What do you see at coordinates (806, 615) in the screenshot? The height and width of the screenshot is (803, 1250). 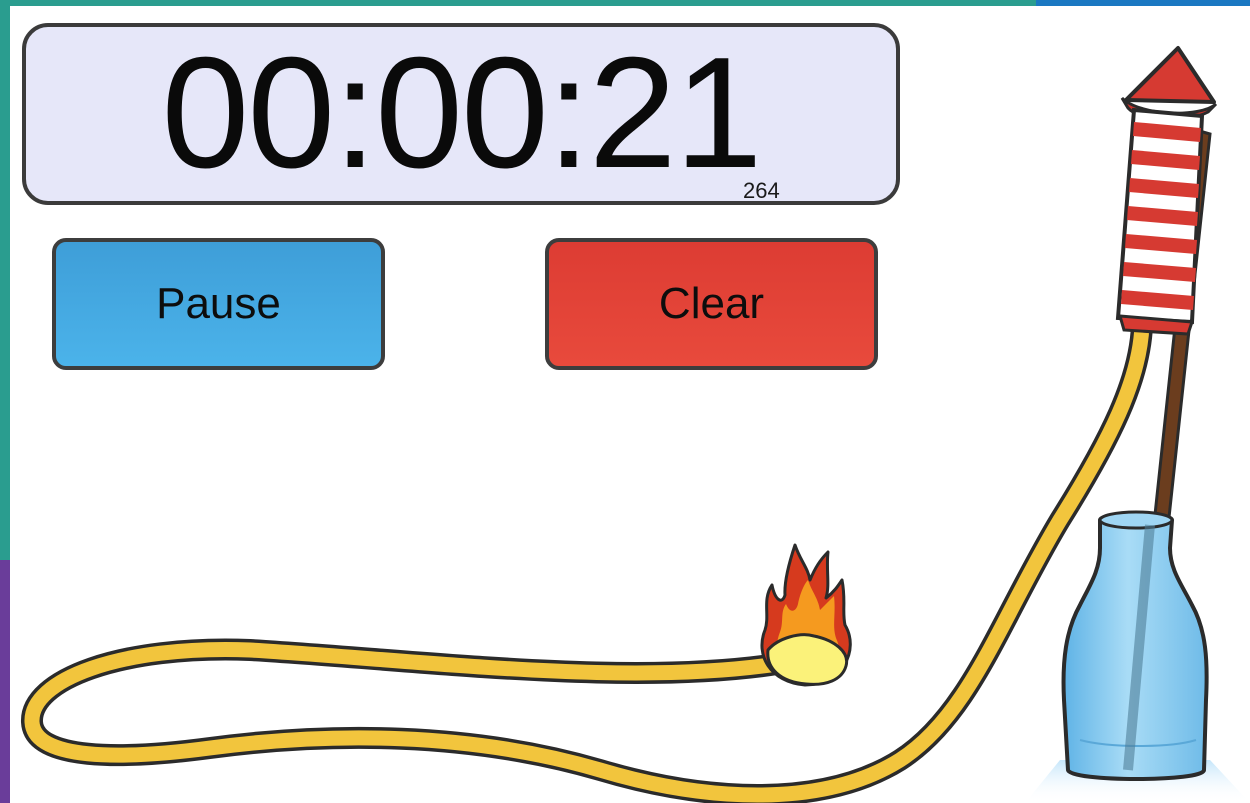 I see `flame-icon` at bounding box center [806, 615].